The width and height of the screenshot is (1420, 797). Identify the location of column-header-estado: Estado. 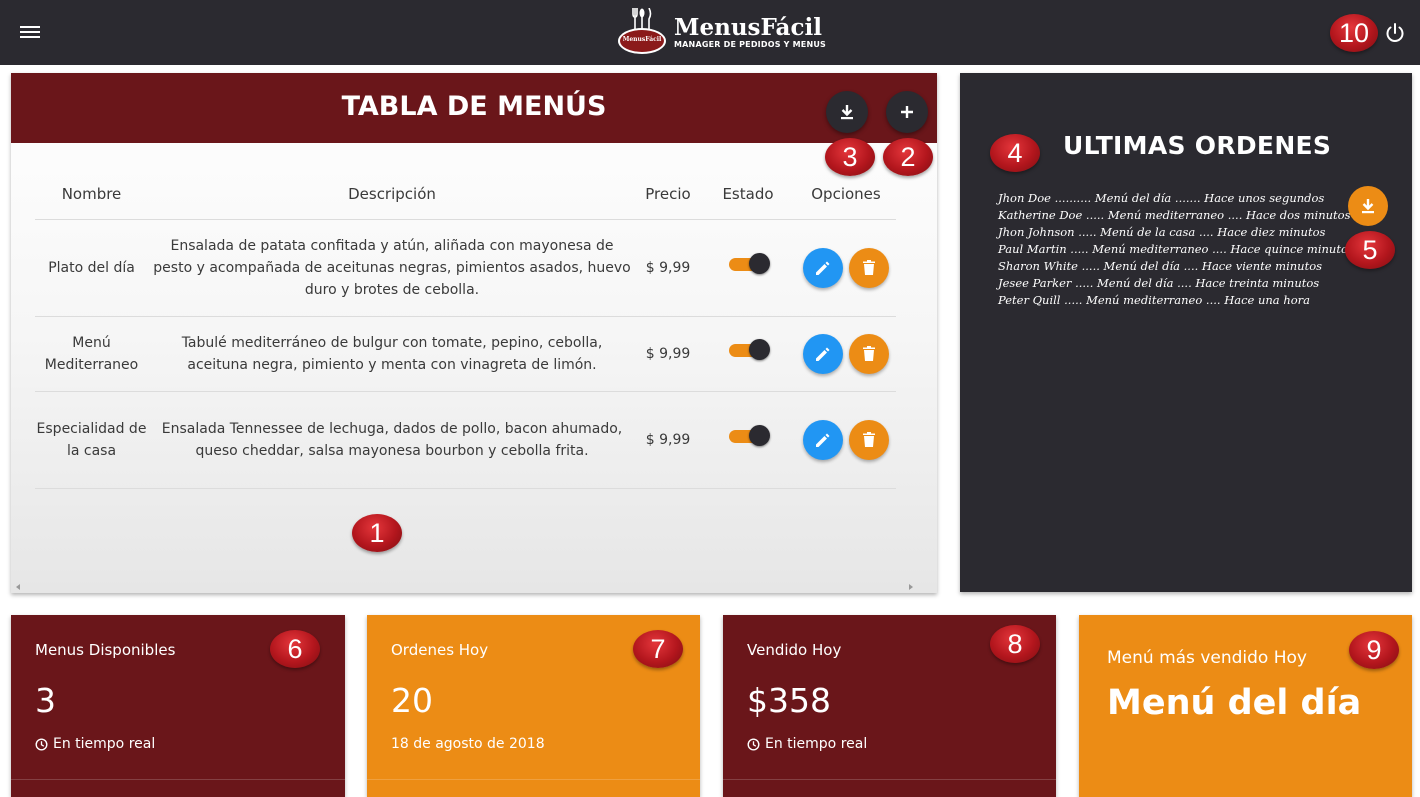
(748, 195).